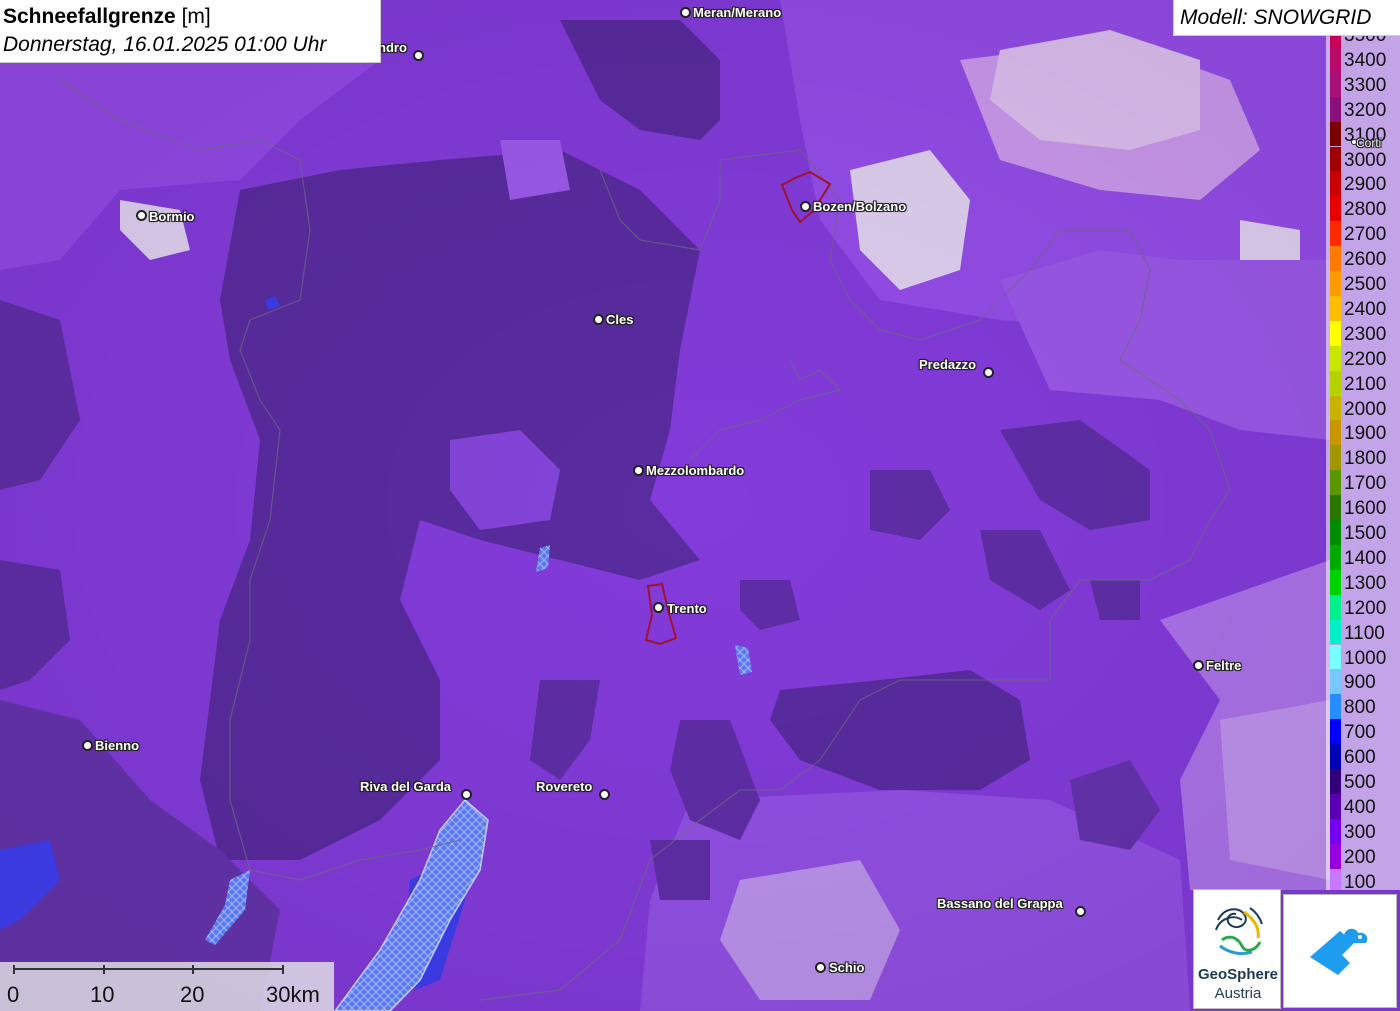 The image size is (1400, 1011). Describe the element at coordinates (1365, 334) in the screenshot. I see `legend-label: 2300` at that location.